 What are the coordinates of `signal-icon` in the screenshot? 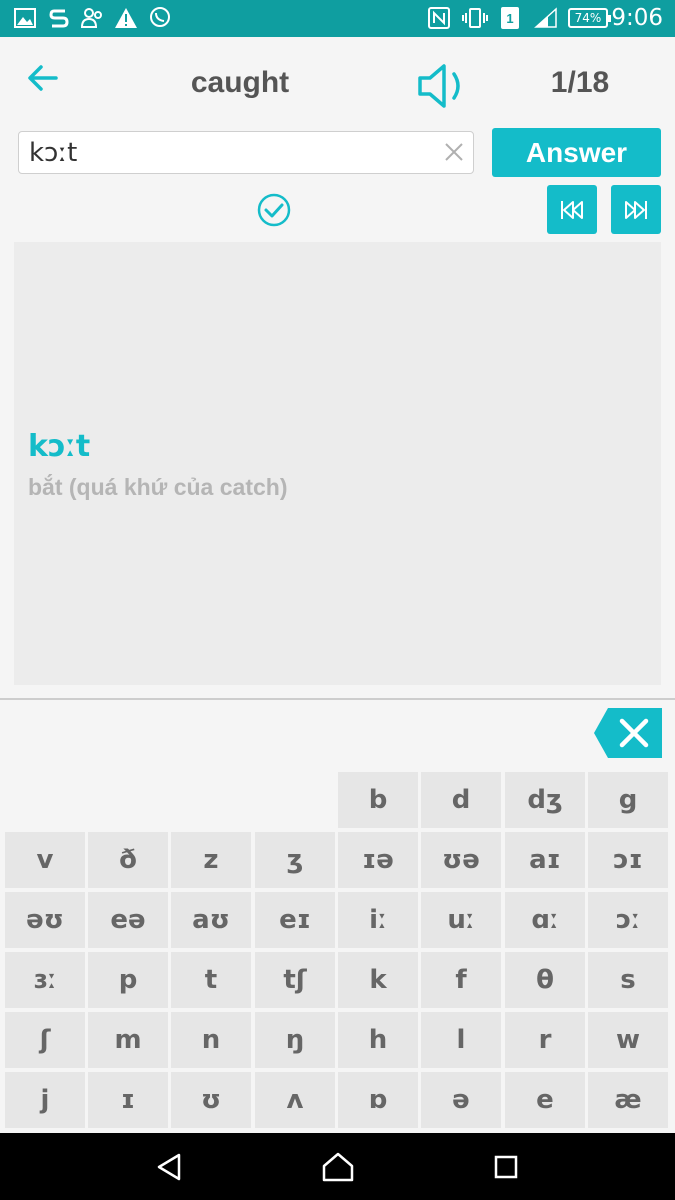 It's located at (546, 18).